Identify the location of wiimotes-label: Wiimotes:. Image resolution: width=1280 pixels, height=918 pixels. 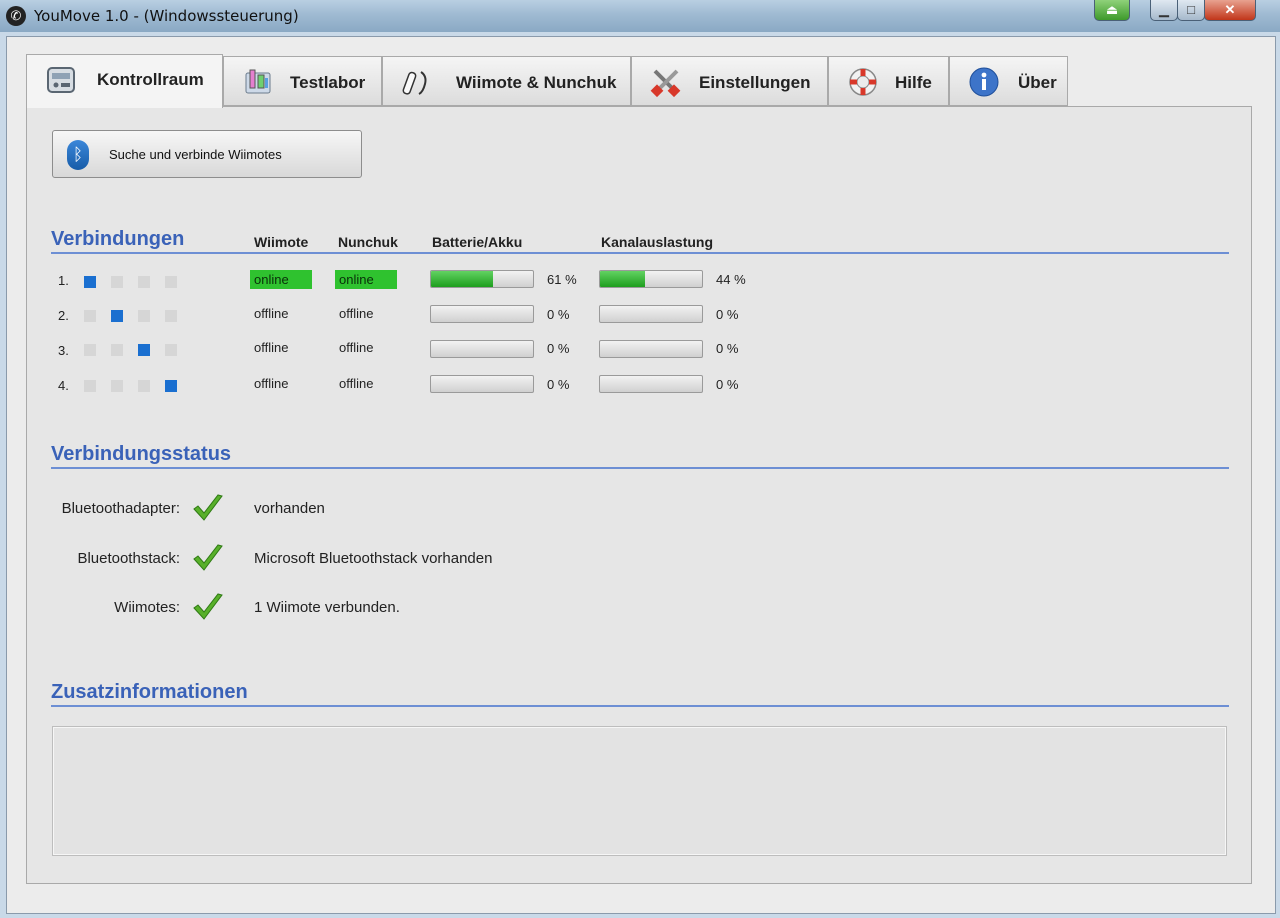
(147, 607).